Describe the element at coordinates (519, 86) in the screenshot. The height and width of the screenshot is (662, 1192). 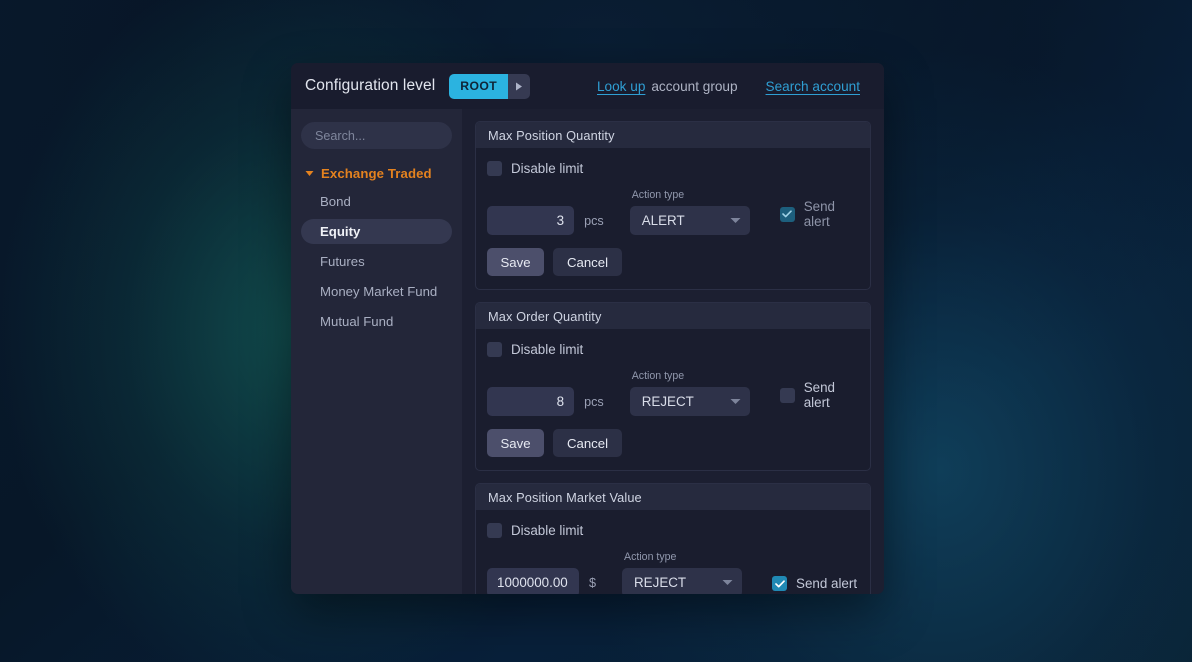
I see `caret-right-icon` at that location.